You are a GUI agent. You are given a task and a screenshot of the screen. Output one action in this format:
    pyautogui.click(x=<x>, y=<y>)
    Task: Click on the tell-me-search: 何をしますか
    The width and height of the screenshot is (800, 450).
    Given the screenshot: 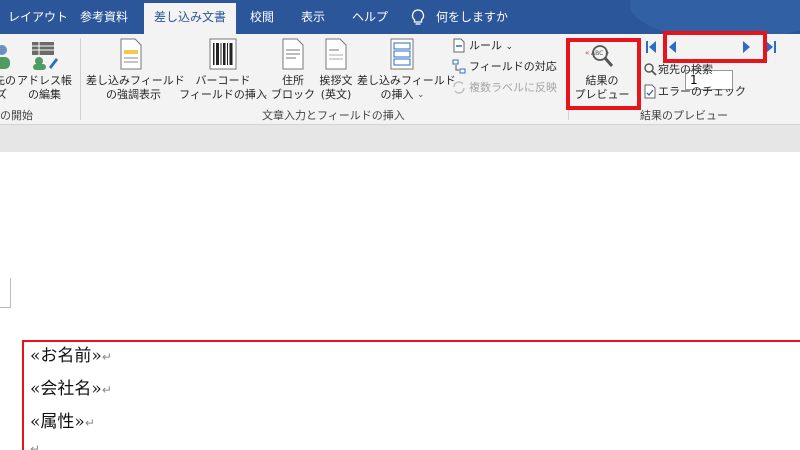 What is the action you would take?
    pyautogui.click(x=472, y=17)
    